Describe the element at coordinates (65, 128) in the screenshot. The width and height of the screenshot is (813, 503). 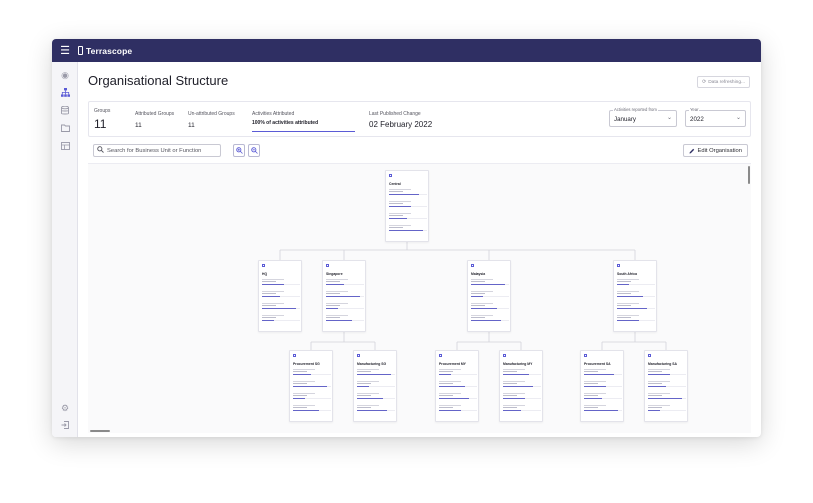
I see `folder-icon` at that location.